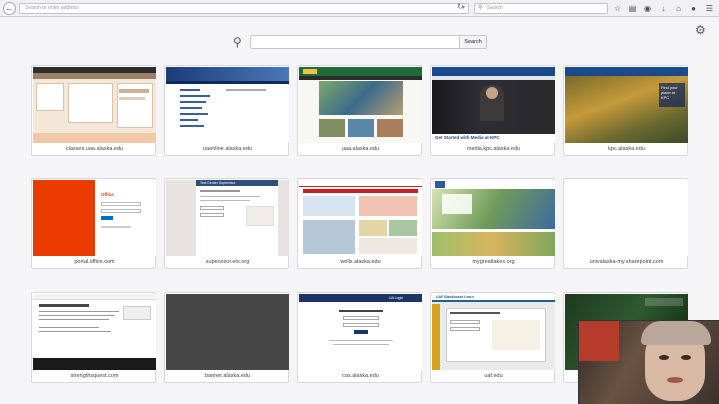  Describe the element at coordinates (626, 262) in the screenshot. I see `tile-label: univalaska-my.sharepoint.com` at that location.